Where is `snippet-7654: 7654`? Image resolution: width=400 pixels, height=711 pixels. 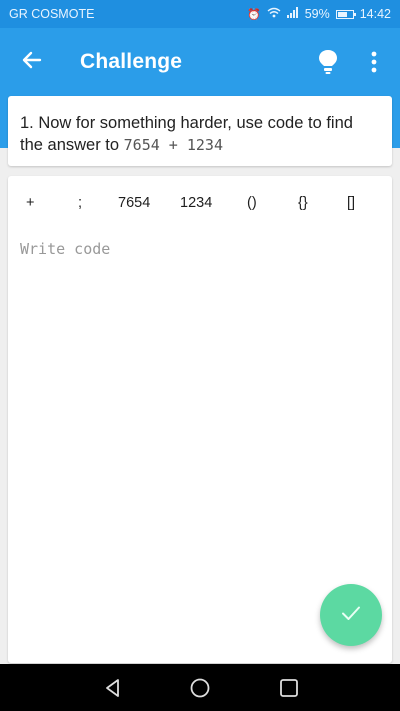 snippet-7654: 7654 is located at coordinates (134, 203).